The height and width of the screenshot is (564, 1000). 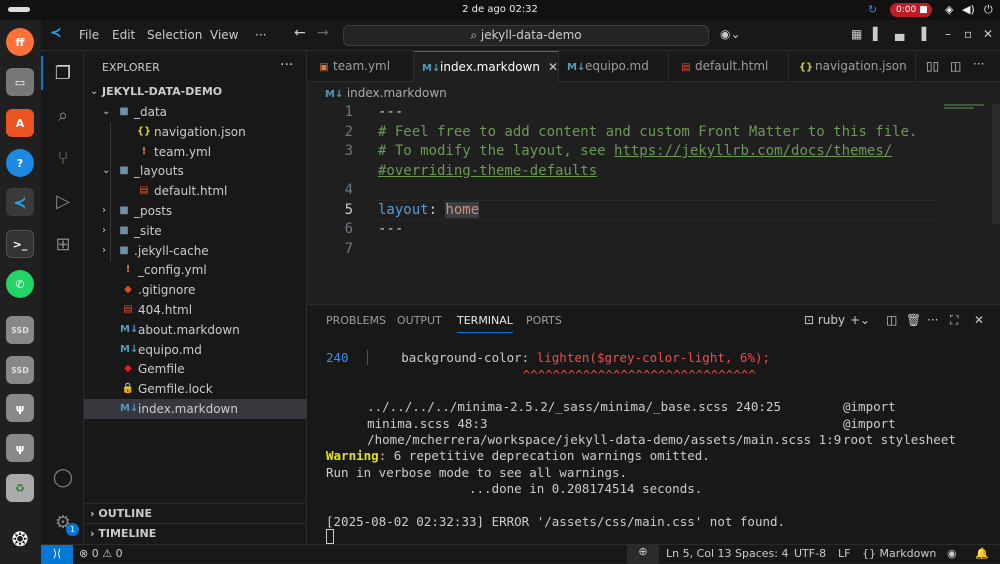 I want to click on end-of-line: LF, so click(x=844, y=553).